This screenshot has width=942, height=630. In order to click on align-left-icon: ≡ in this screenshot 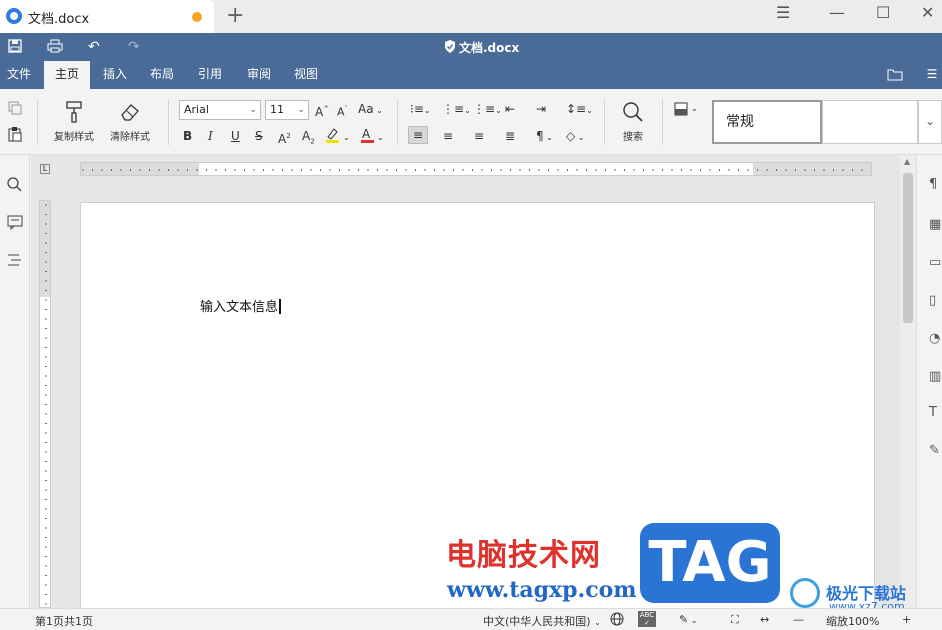, I will do `click(418, 135)`.